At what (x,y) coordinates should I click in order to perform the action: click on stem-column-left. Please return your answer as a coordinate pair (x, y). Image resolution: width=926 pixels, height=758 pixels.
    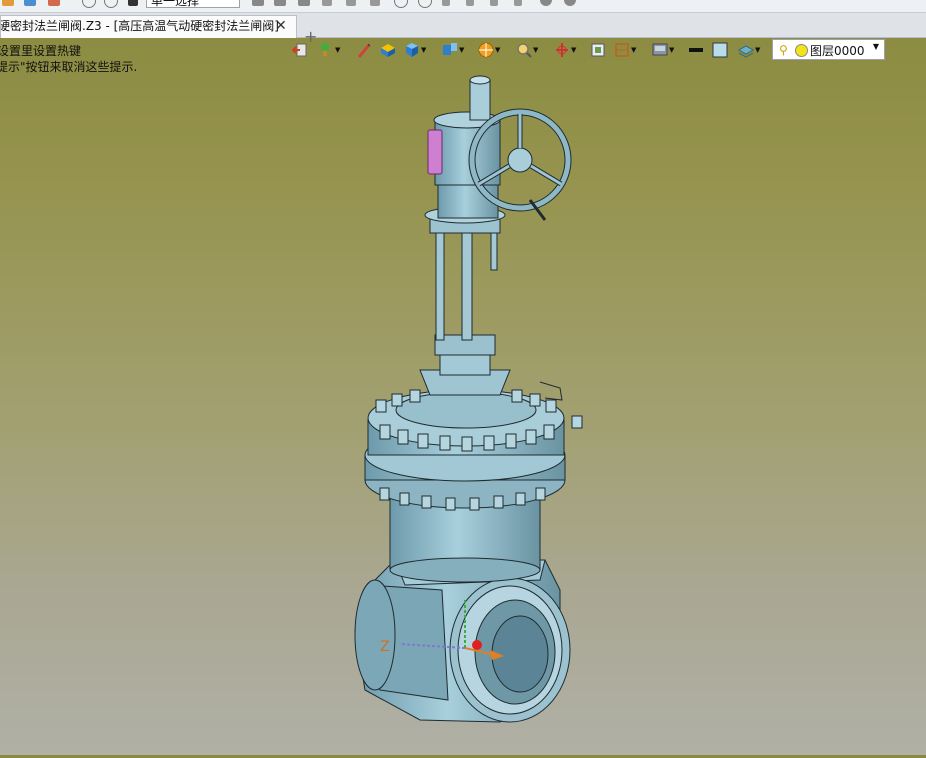
    Looking at the image, I should click on (440, 282).